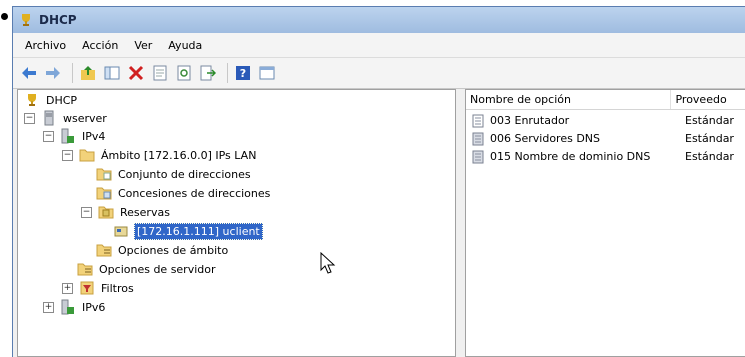  What do you see at coordinates (136, 73) in the screenshot?
I see `delete-icon` at bounding box center [136, 73].